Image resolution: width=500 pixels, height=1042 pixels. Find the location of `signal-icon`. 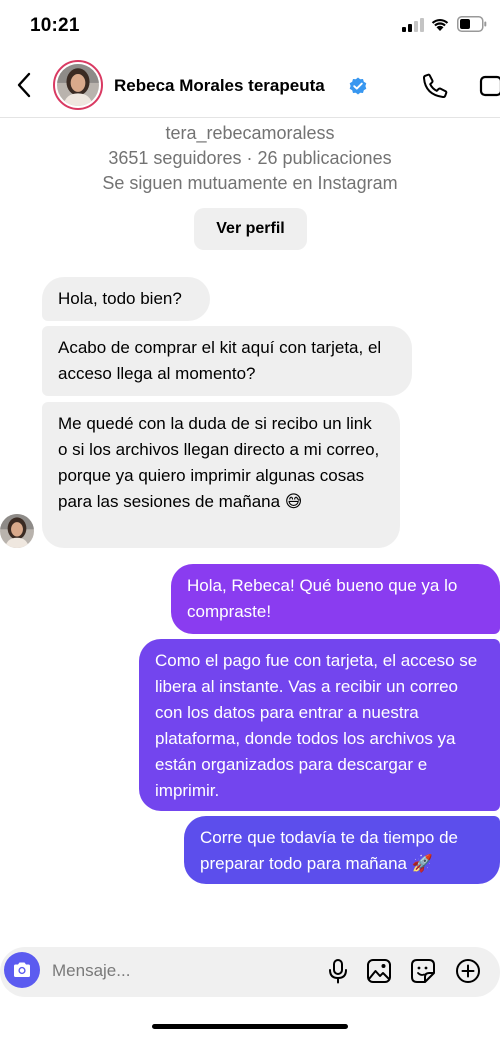

signal-icon is located at coordinates (413, 25).